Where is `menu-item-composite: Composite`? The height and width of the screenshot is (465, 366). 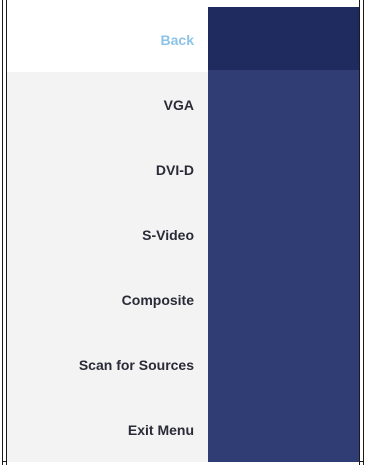
menu-item-composite: Composite is located at coordinates (107, 299).